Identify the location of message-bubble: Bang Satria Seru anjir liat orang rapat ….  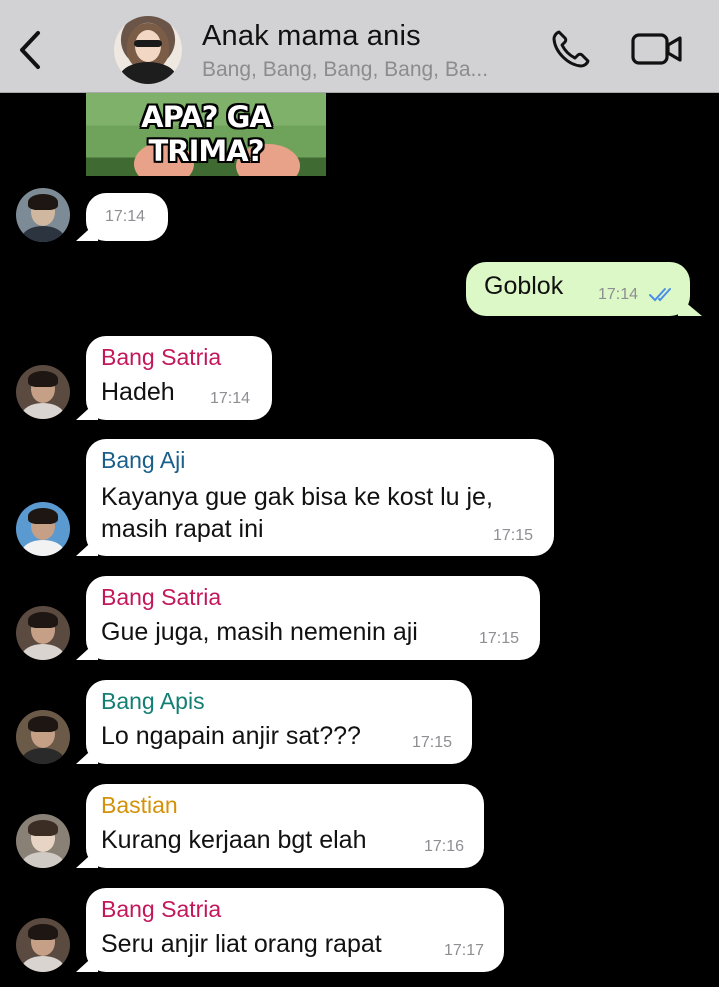
(290, 930).